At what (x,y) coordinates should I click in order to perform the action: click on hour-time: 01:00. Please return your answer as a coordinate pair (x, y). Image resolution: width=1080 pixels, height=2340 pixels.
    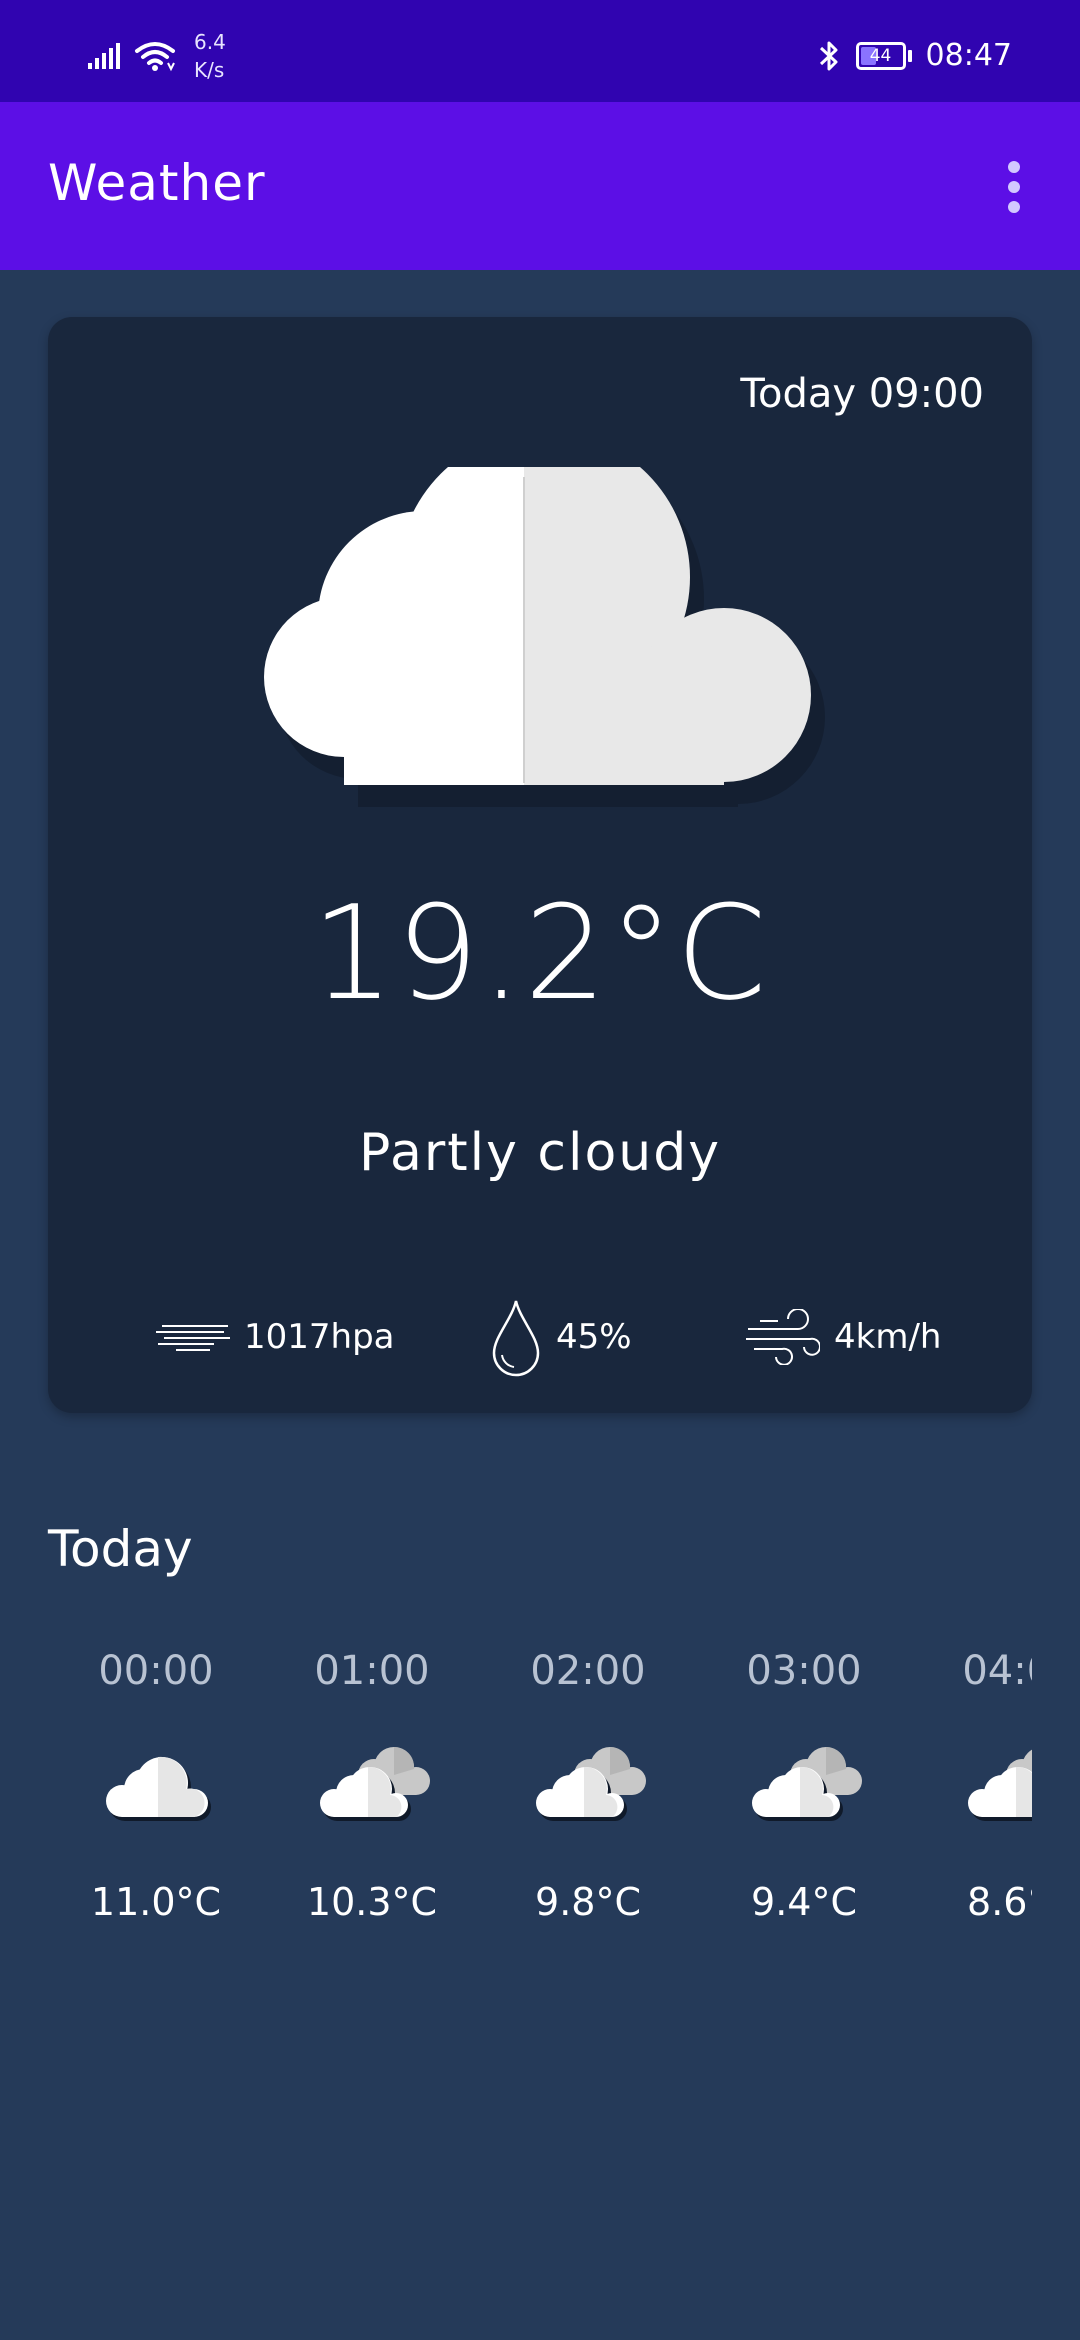
    Looking at the image, I should click on (372, 1671).